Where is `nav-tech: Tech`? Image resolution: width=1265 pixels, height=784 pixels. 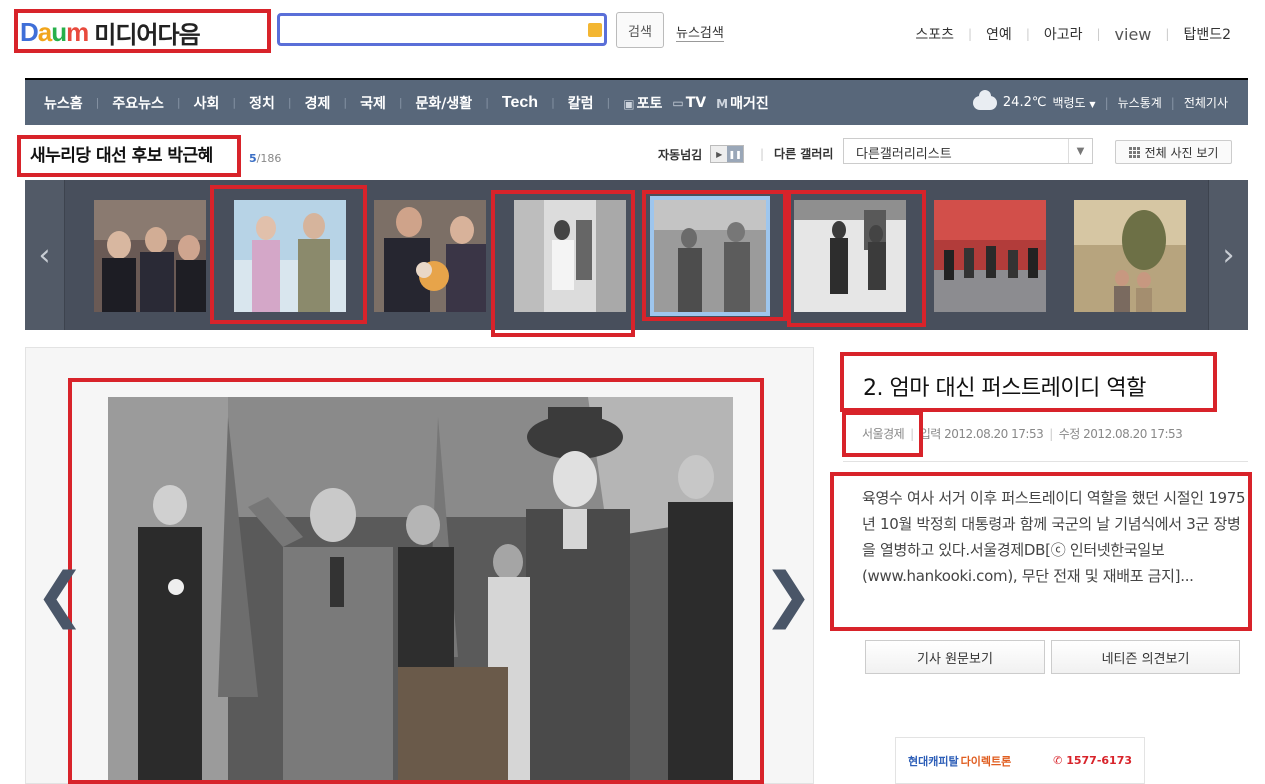
nav-tech: Tech is located at coordinates (520, 103).